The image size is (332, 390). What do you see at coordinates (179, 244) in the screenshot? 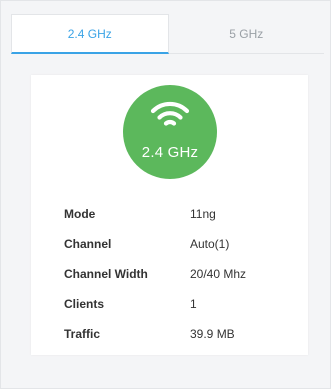
I see `detail-row-channel: Channel Auto(1)` at bounding box center [179, 244].